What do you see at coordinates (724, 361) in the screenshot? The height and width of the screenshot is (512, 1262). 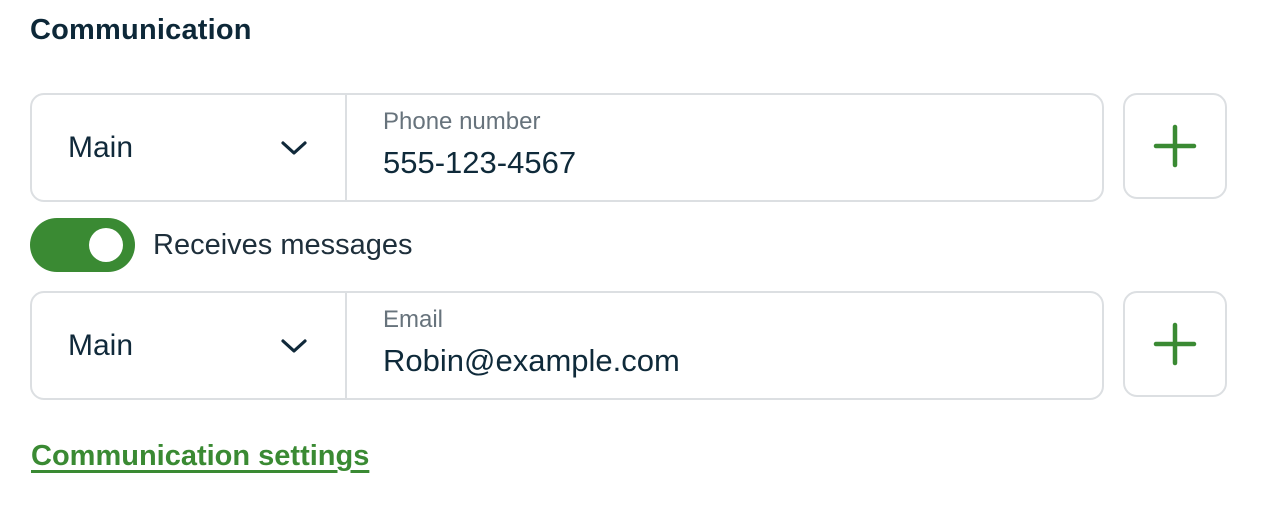 I see `email-input` at bounding box center [724, 361].